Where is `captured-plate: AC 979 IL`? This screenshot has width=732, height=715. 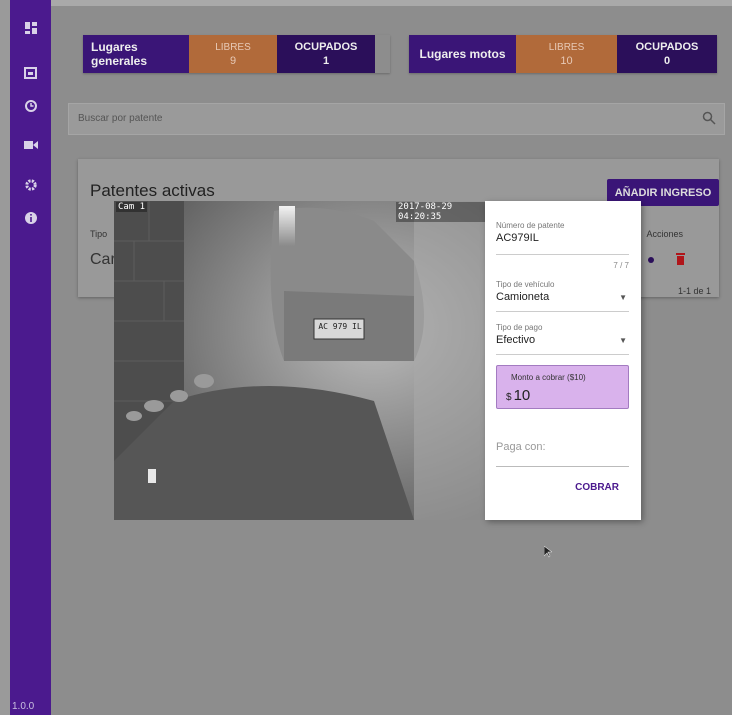 captured-plate: AC 979 IL is located at coordinates (340, 326).